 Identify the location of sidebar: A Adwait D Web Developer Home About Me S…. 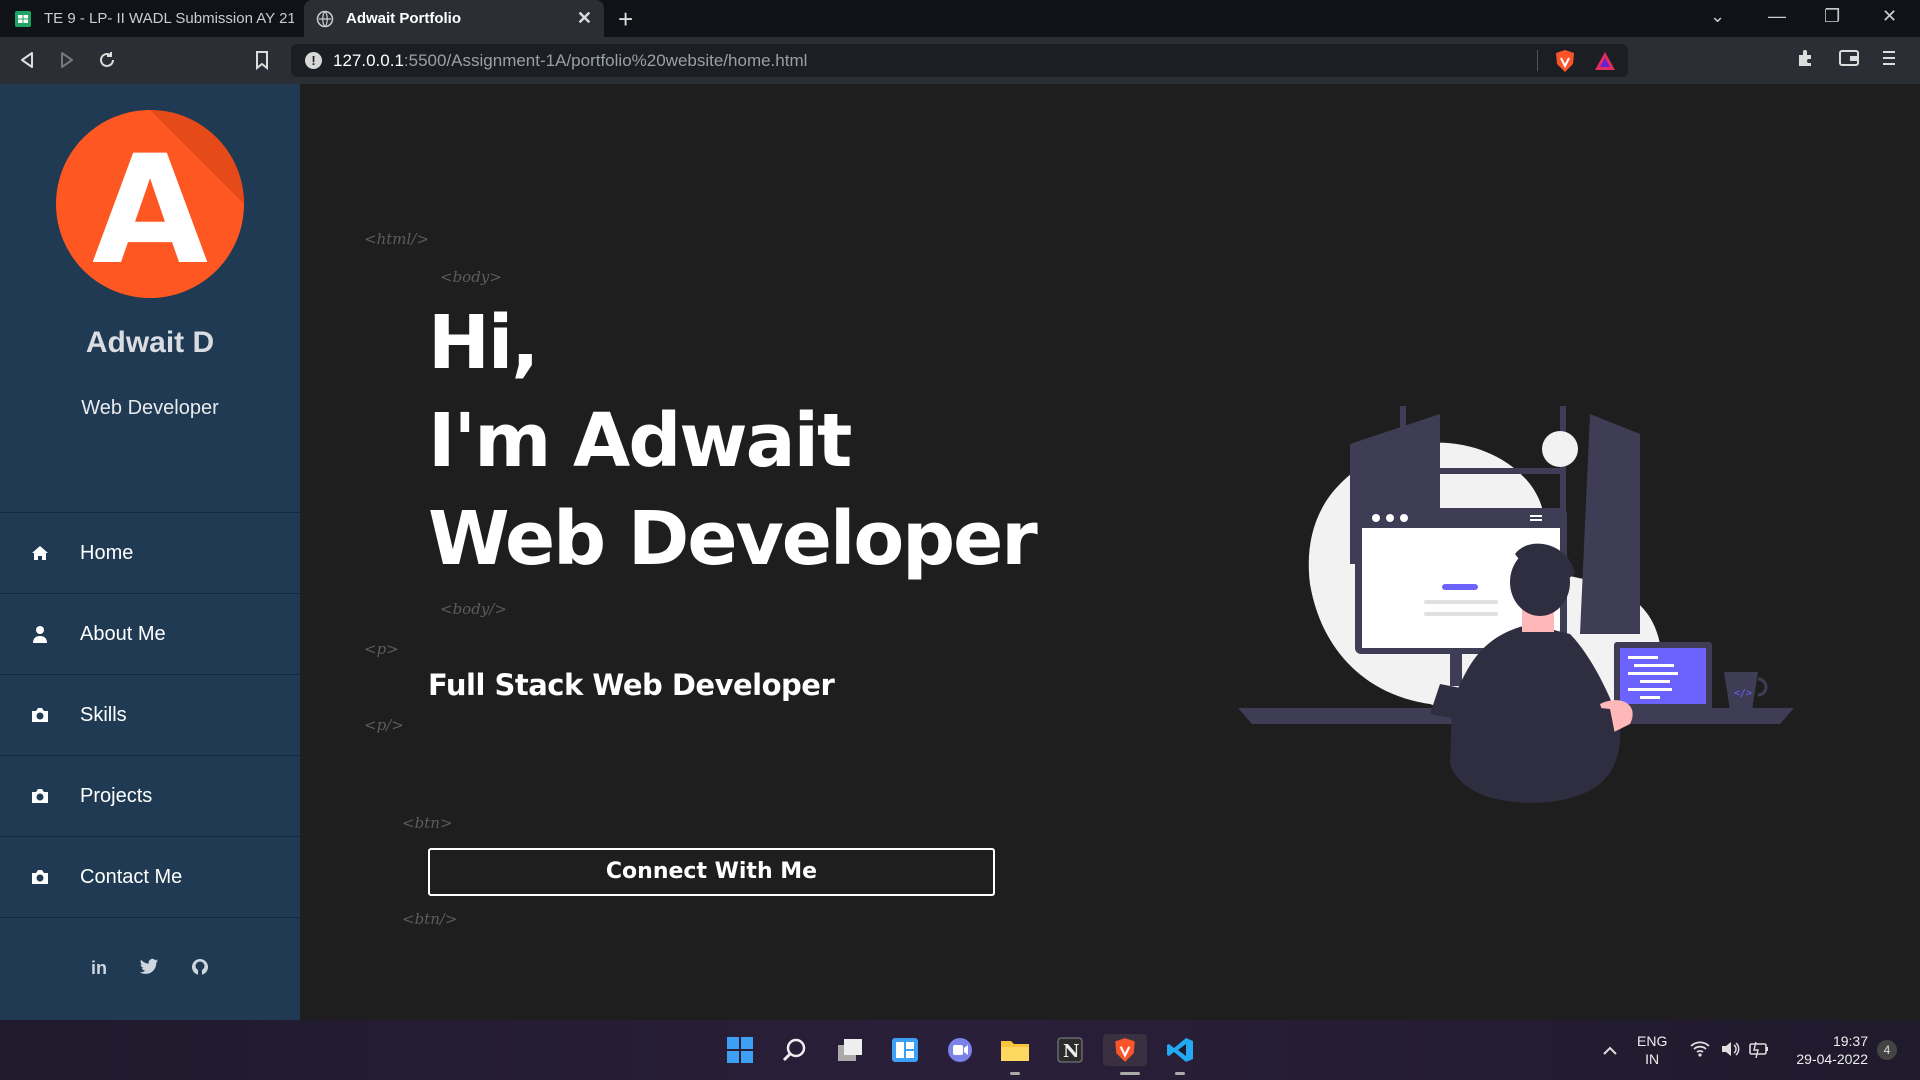
(150, 552).